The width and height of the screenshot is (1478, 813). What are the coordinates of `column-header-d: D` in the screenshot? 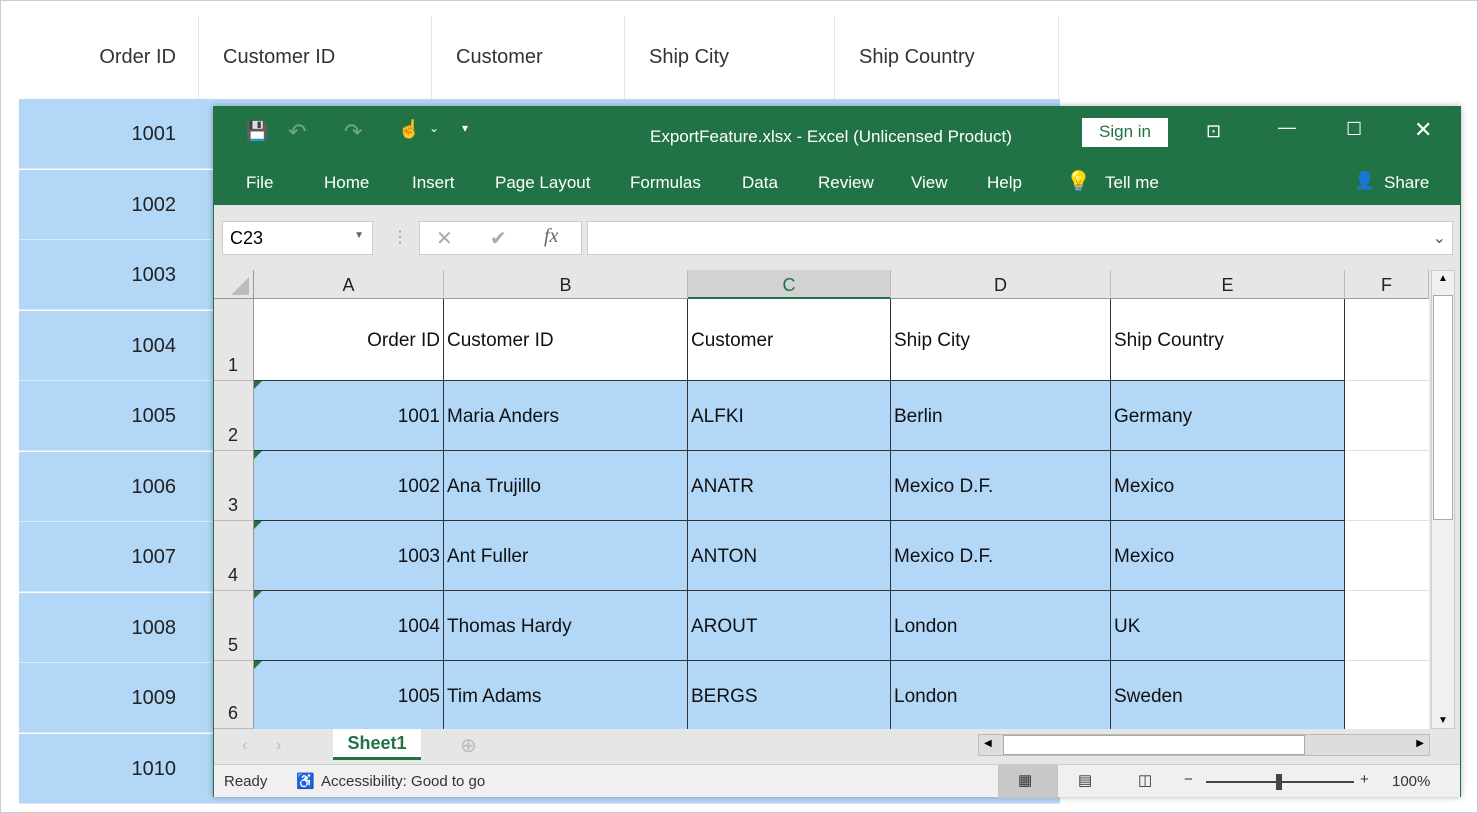 It's located at (1001, 284).